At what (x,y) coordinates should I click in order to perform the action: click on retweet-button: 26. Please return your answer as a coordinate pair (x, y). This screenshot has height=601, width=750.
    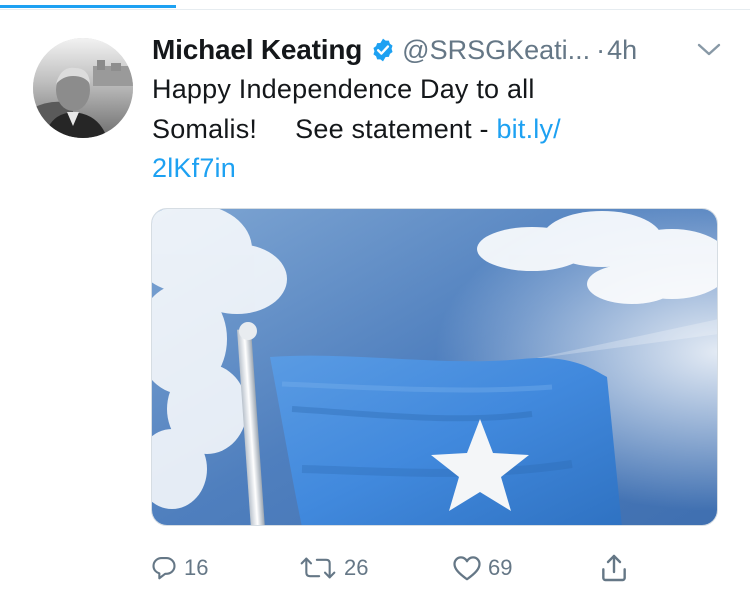
    Looking at the image, I should click on (333, 568).